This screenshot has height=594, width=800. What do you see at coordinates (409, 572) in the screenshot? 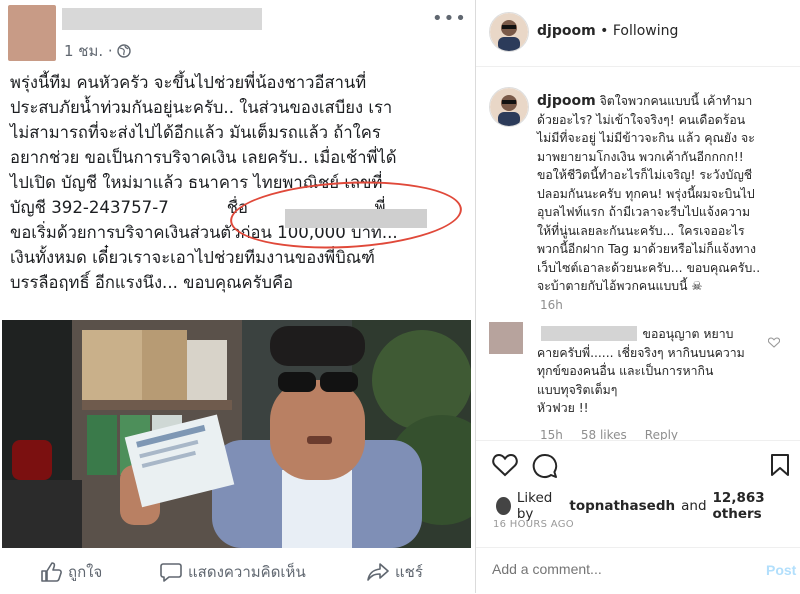
I see `fb-share-label: แชร์` at bounding box center [409, 572].